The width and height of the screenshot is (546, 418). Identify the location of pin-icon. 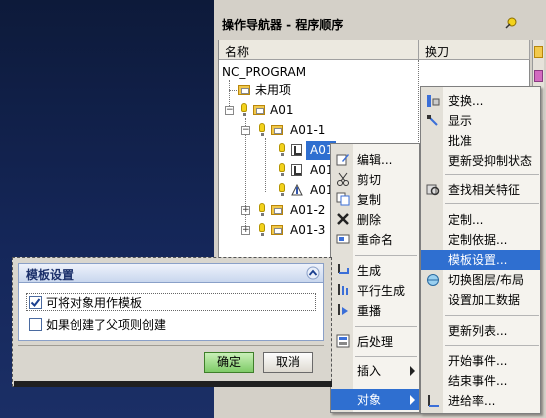
(511, 23).